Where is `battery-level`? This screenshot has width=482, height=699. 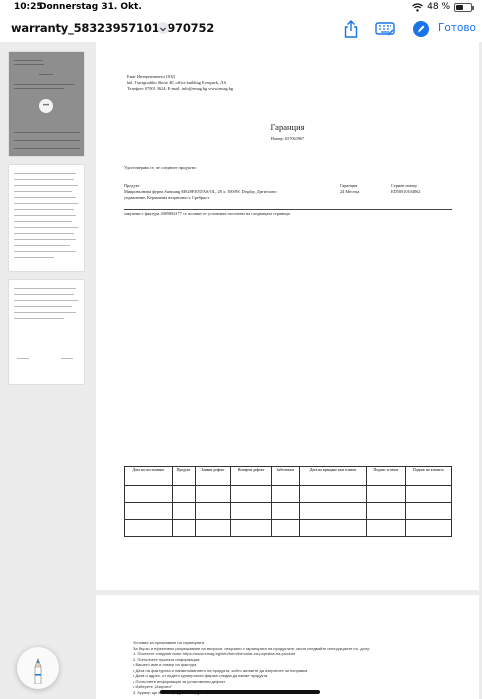
battery-level is located at coordinates (459, 7).